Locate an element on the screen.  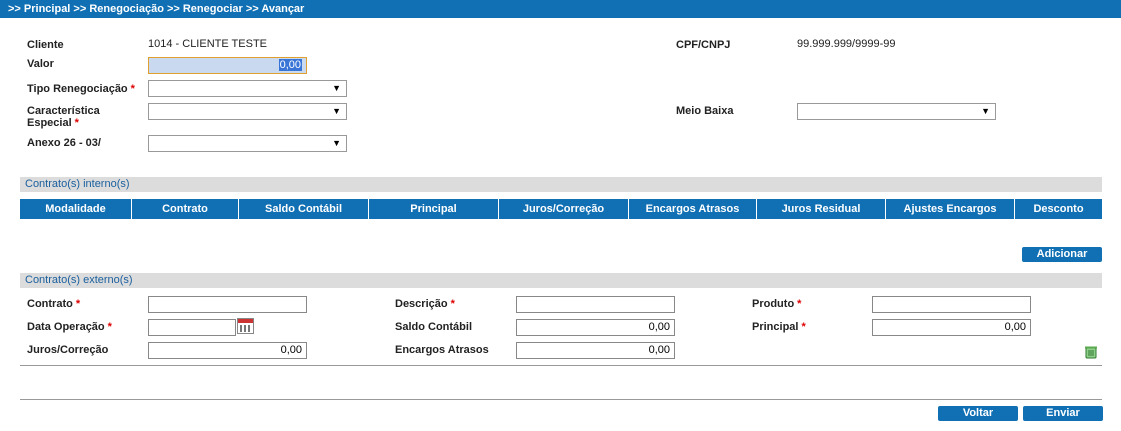
caracteristica-text-1: Característica is located at coordinates (63, 111).